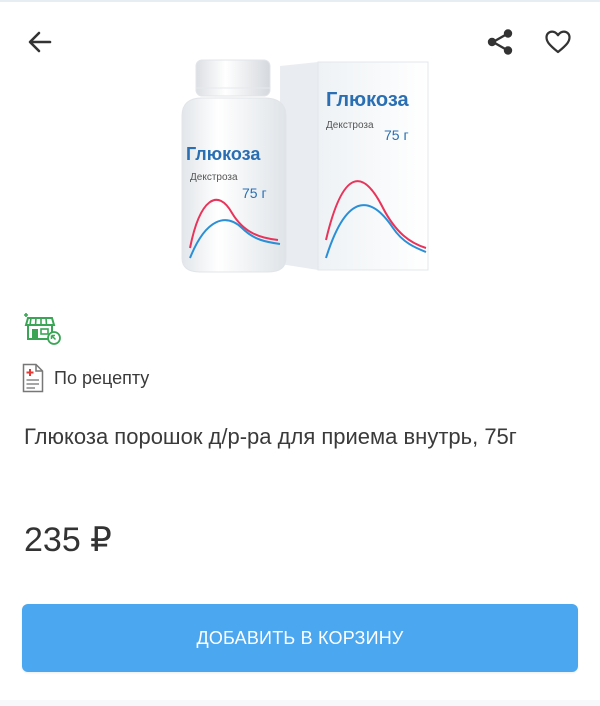 The image size is (600, 706). I want to click on box-substance-text: Декстроза, so click(350, 125).